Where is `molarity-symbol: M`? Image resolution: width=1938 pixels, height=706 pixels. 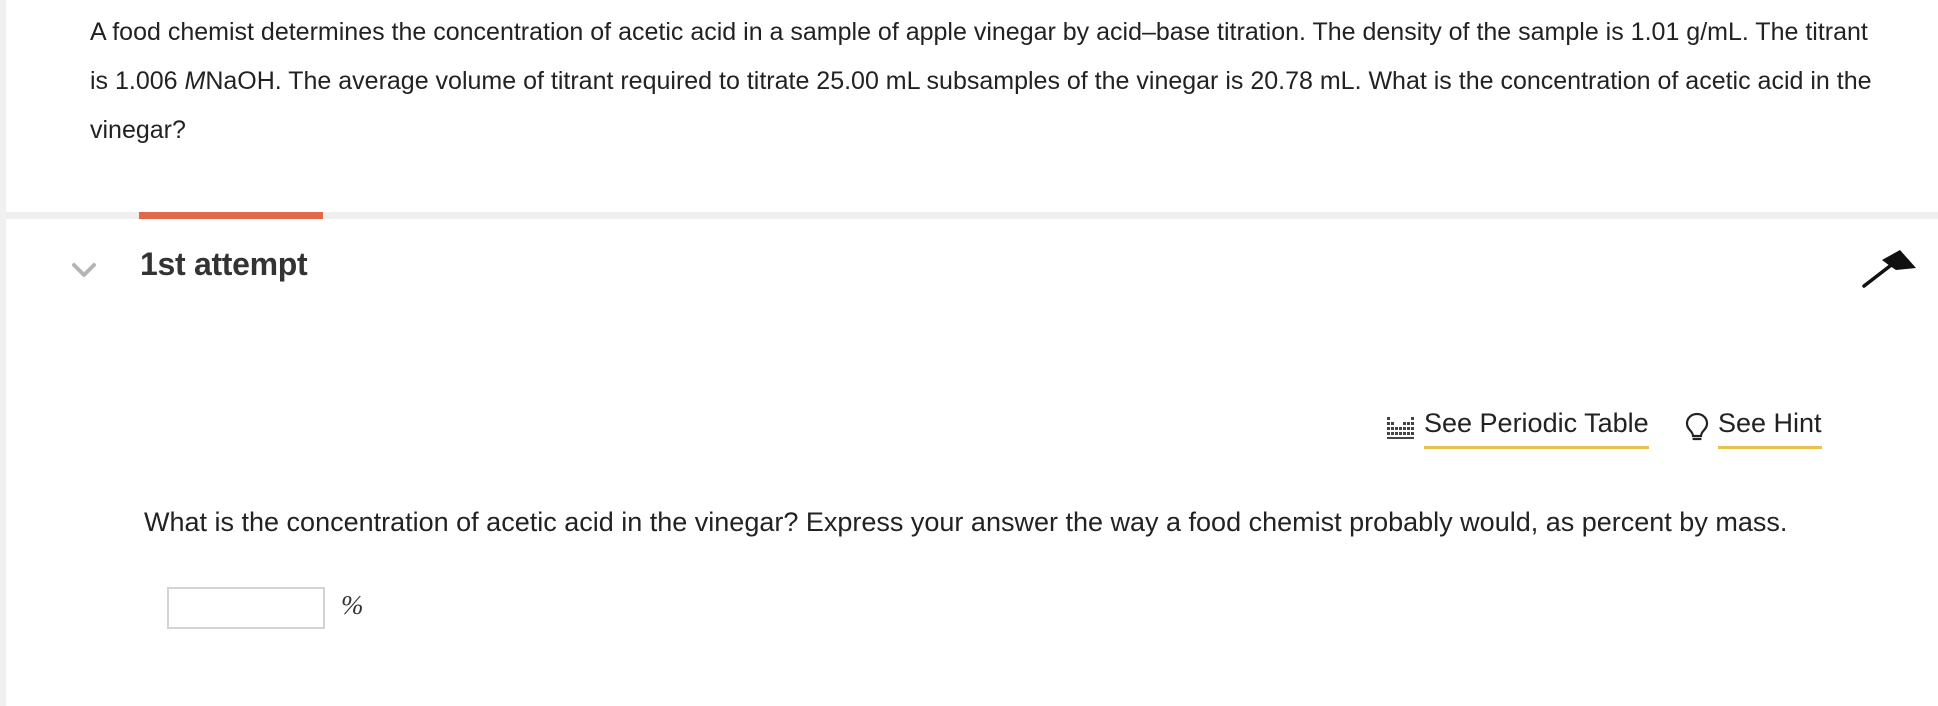 molarity-symbol: M is located at coordinates (195, 81).